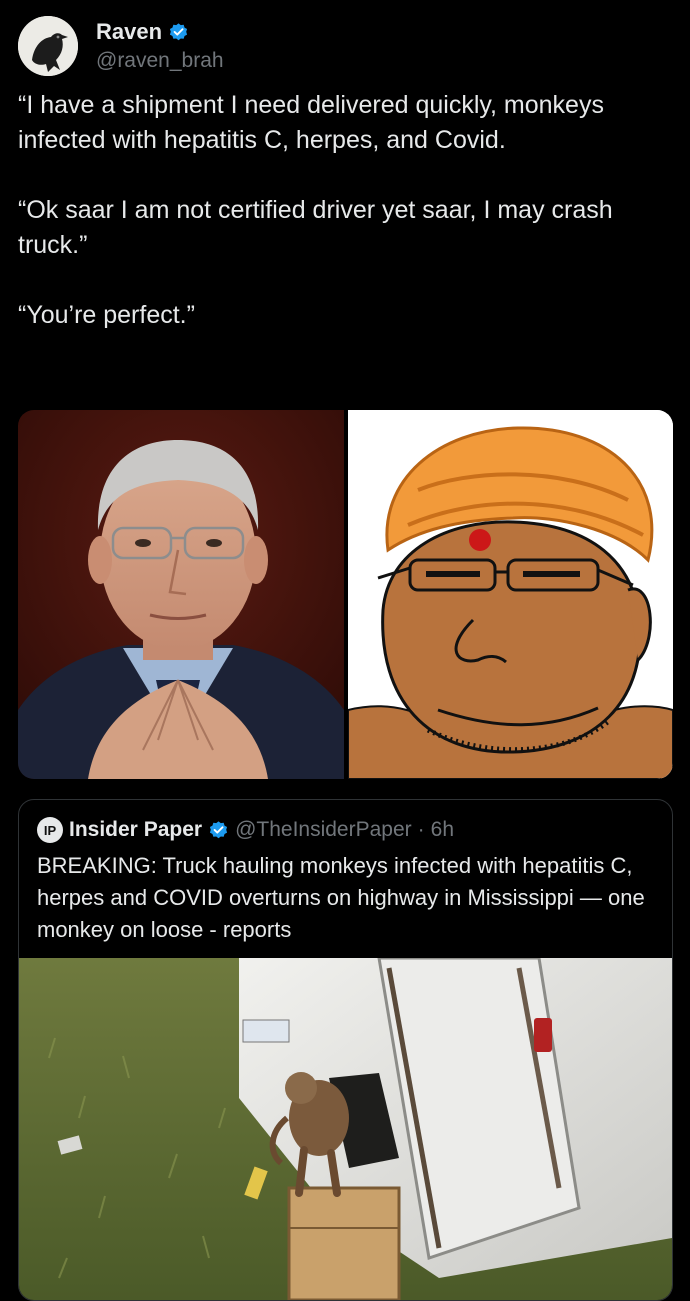  What do you see at coordinates (160, 61) in the screenshot?
I see `author-handle: @raven_brah` at bounding box center [160, 61].